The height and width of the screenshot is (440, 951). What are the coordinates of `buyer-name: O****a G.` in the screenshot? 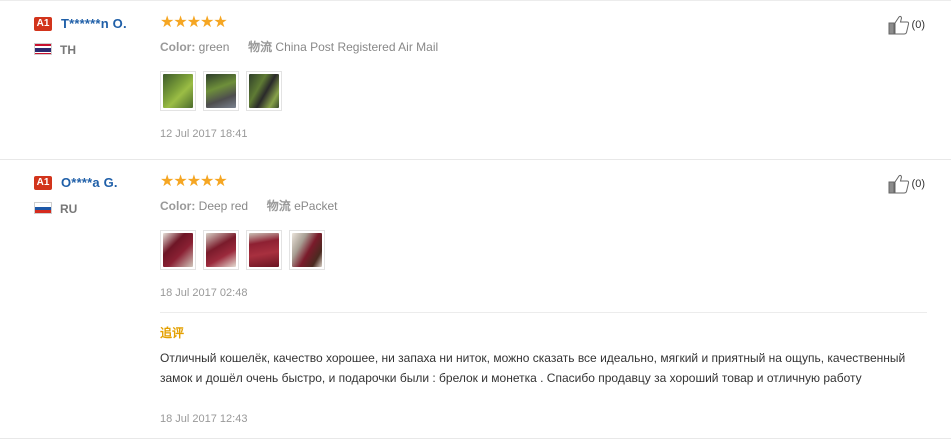 It's located at (89, 182).